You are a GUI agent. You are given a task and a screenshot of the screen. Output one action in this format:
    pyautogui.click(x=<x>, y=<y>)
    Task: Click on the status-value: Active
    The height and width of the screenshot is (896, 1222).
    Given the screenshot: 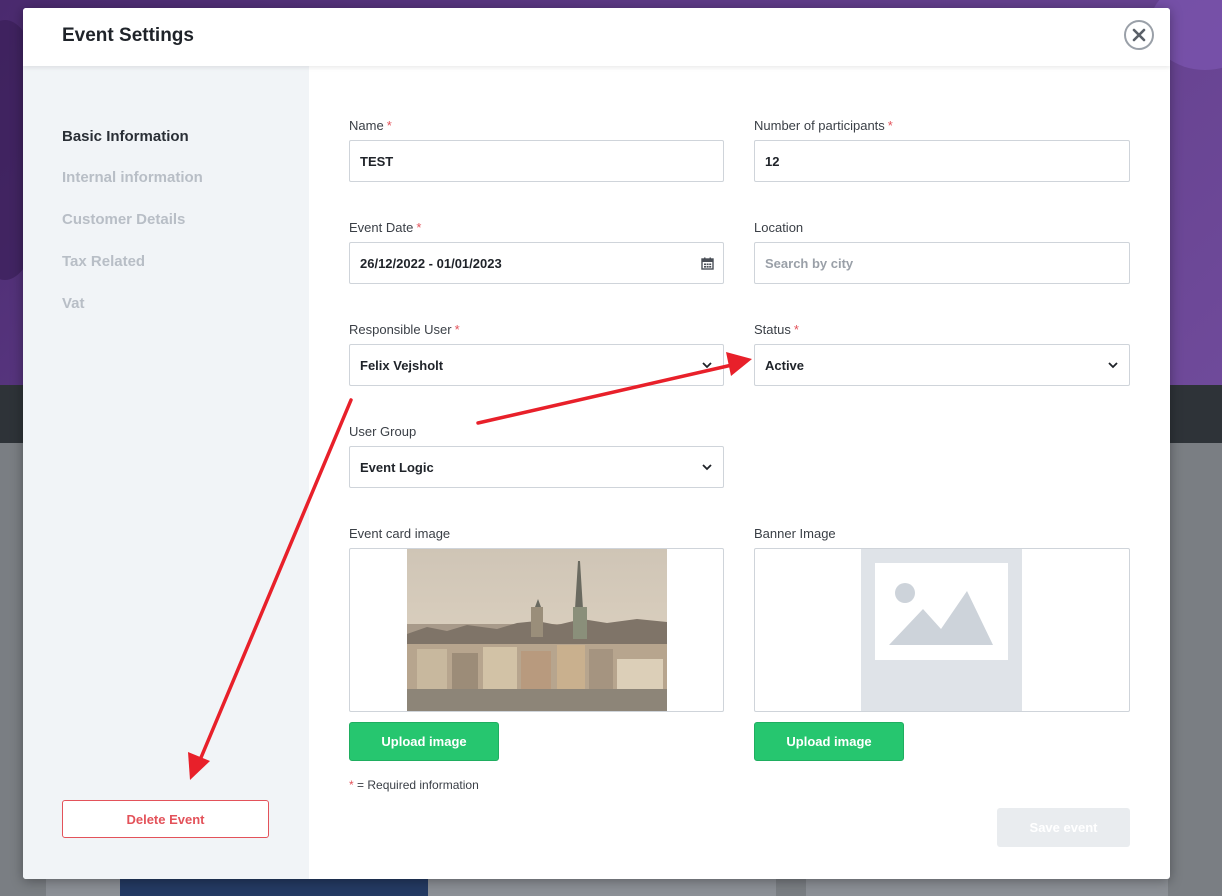 What is the action you would take?
    pyautogui.click(x=785, y=365)
    